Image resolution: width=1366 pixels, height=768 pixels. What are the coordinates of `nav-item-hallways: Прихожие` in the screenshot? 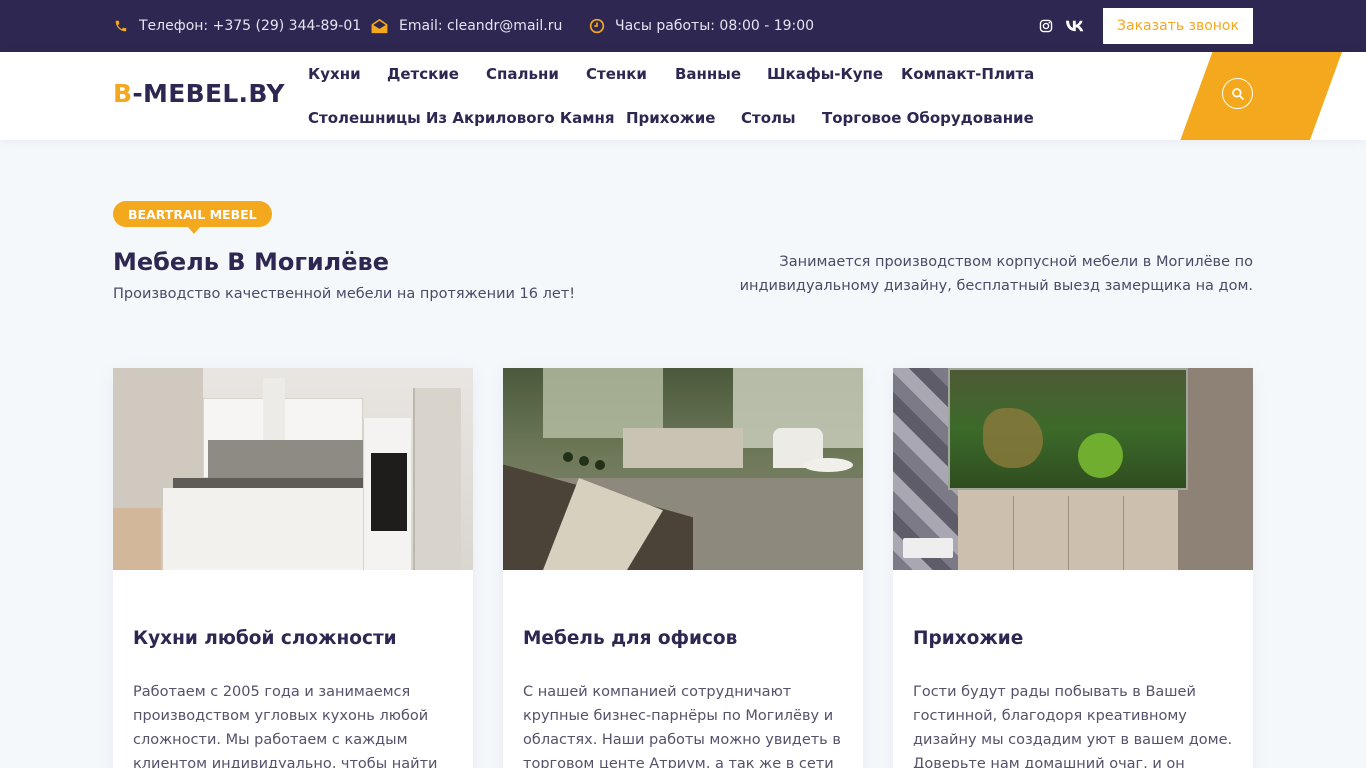 It's located at (670, 118).